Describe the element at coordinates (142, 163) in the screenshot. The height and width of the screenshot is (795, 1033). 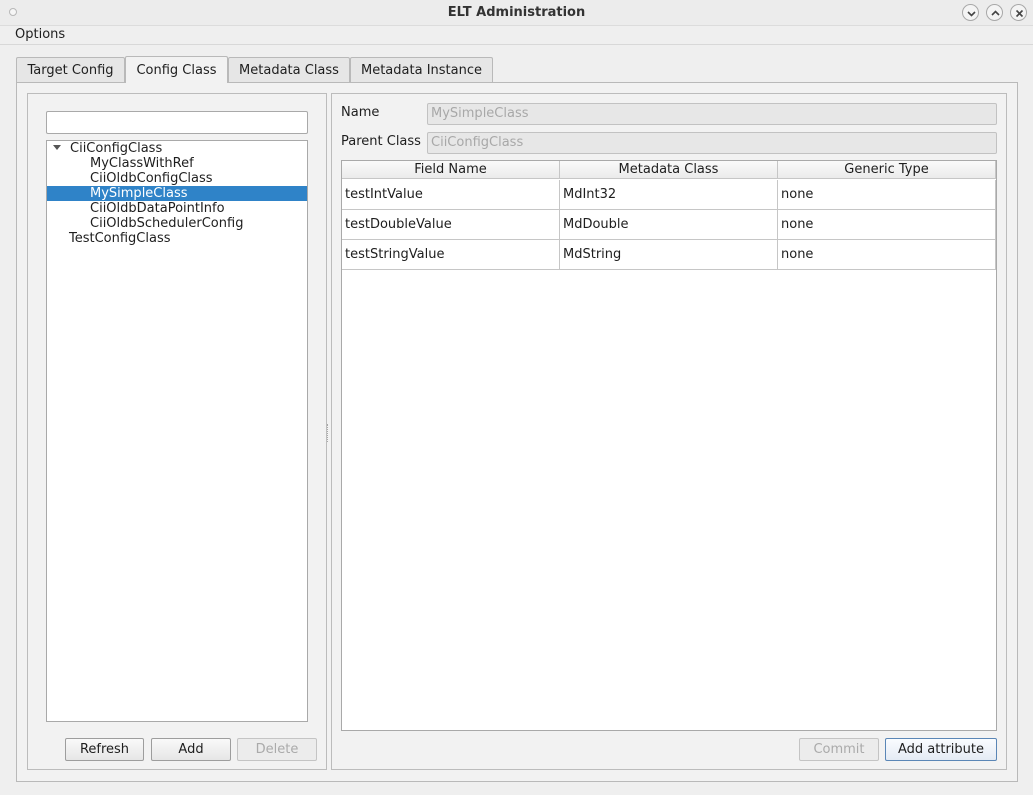
I see `tree-item-label: MyClassWithRef` at that location.